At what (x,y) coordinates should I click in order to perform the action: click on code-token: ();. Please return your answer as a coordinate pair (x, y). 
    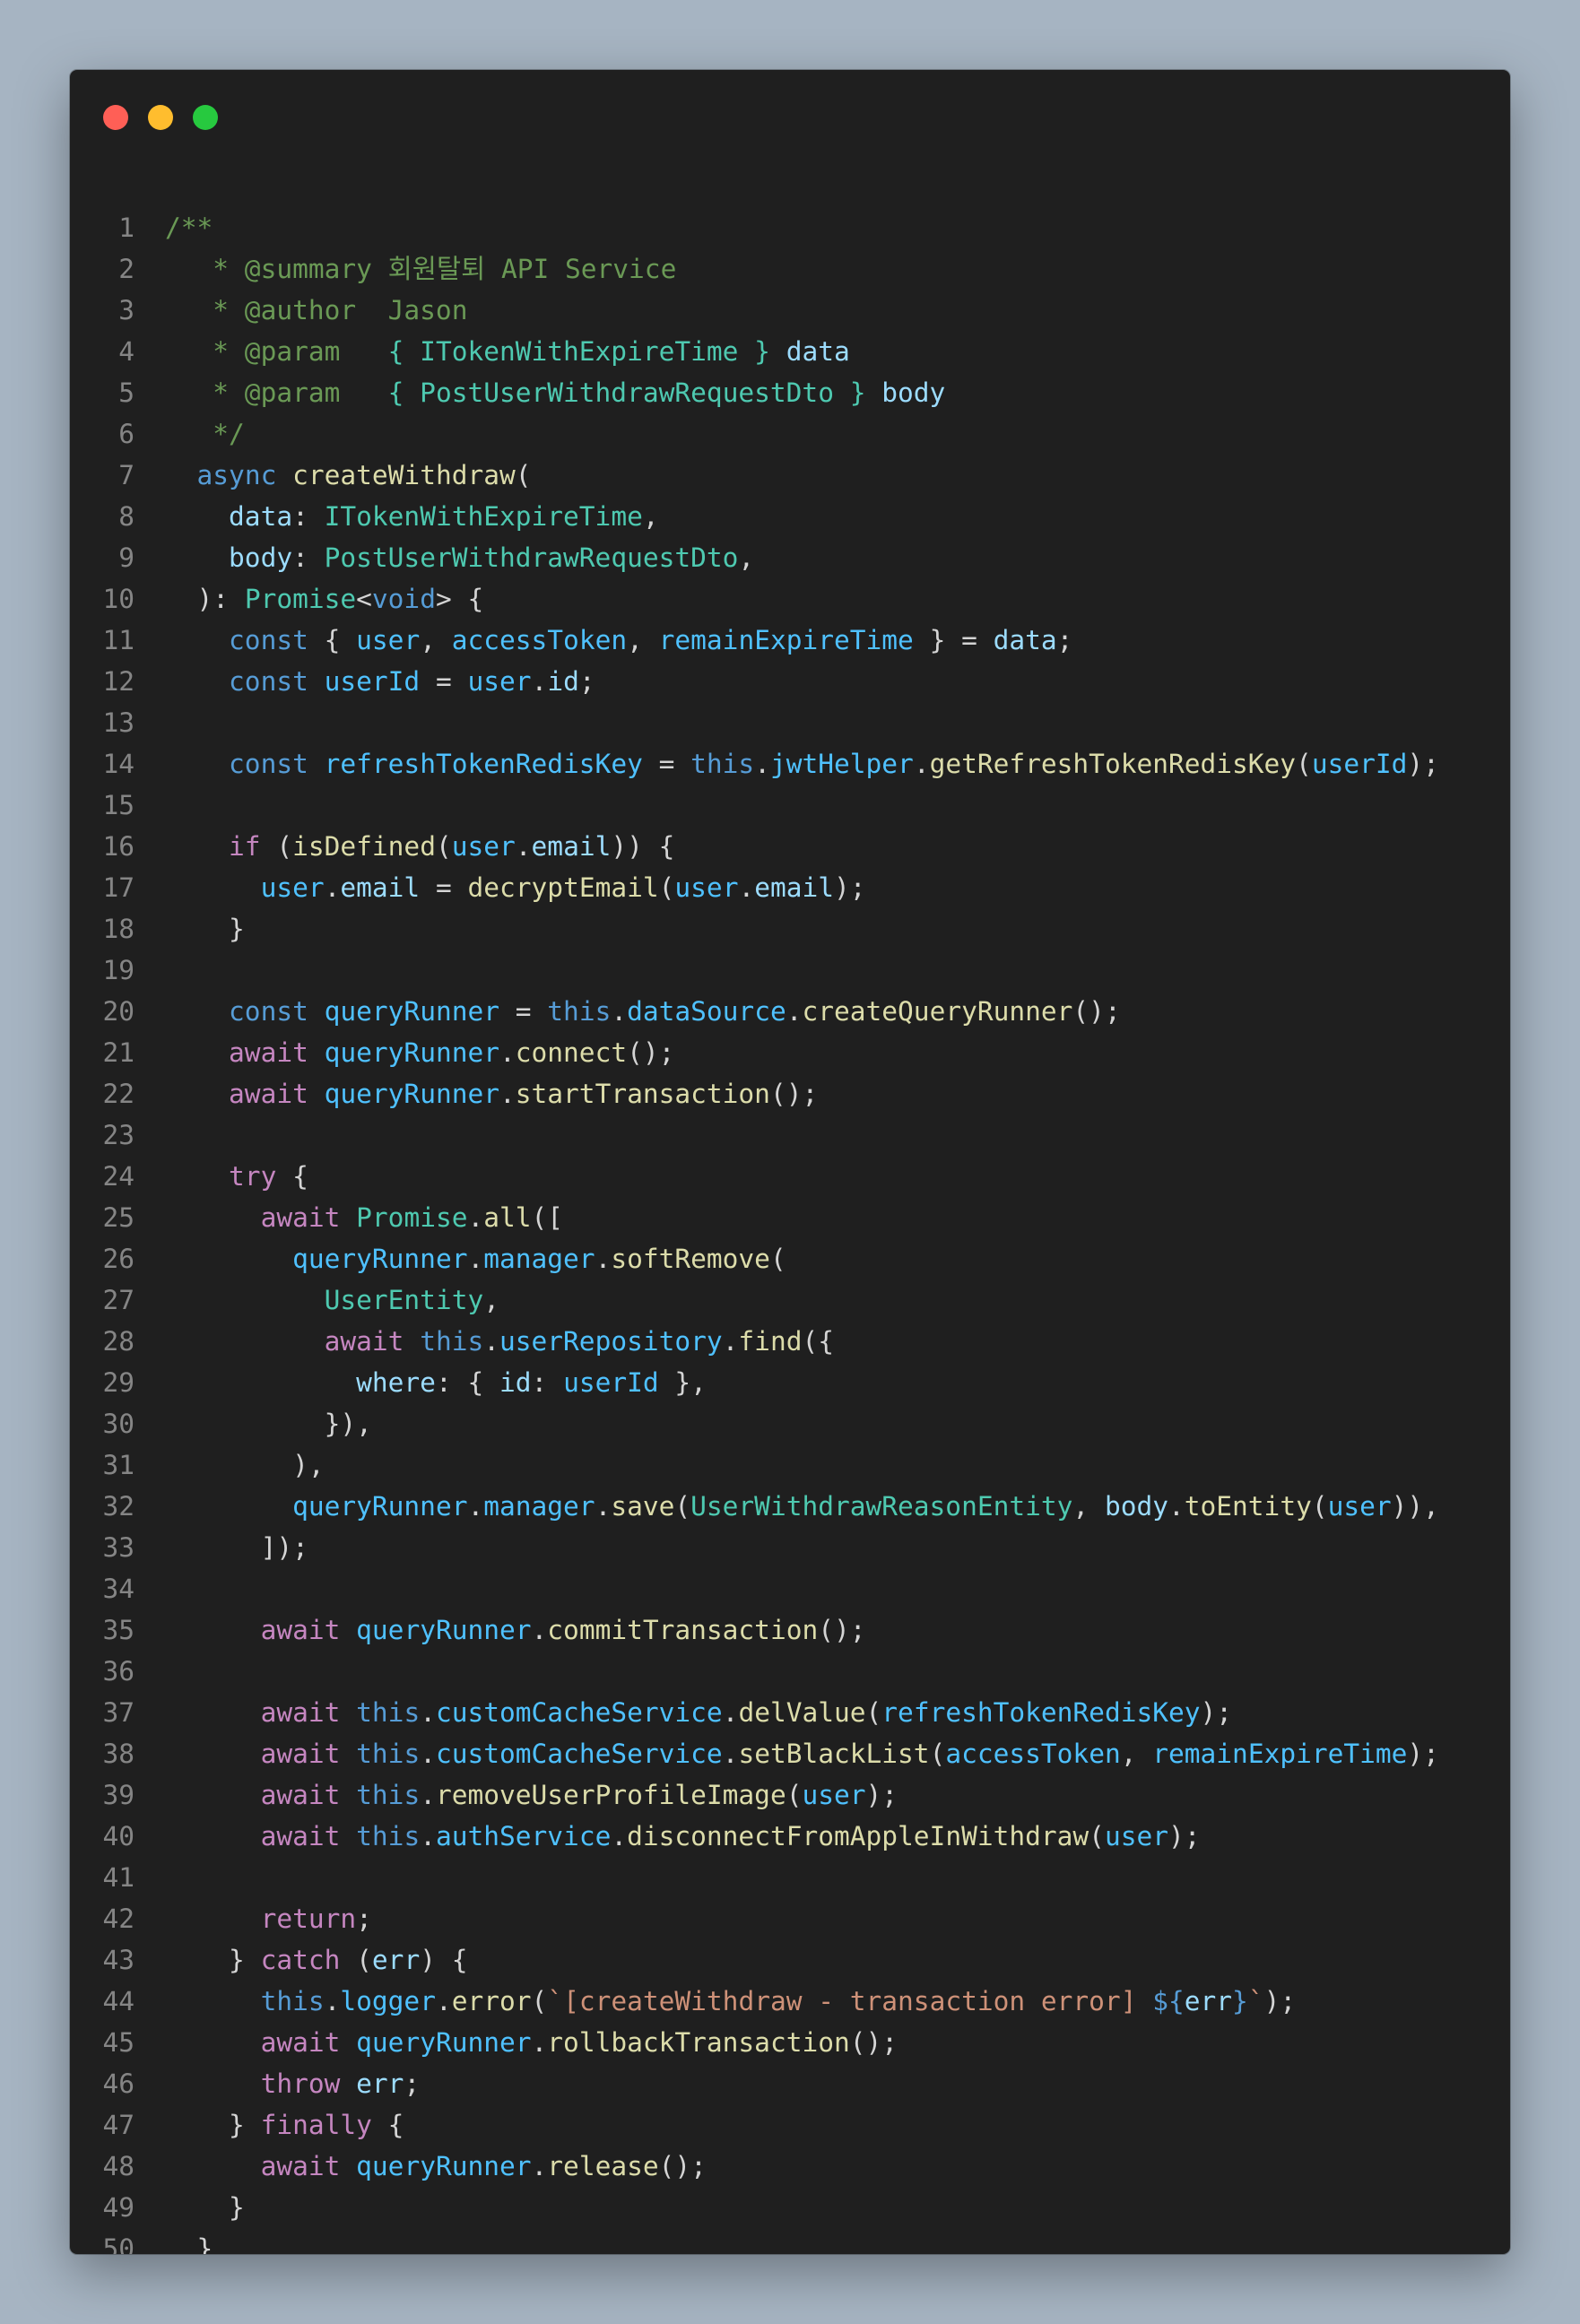
    Looking at the image, I should click on (874, 2042).